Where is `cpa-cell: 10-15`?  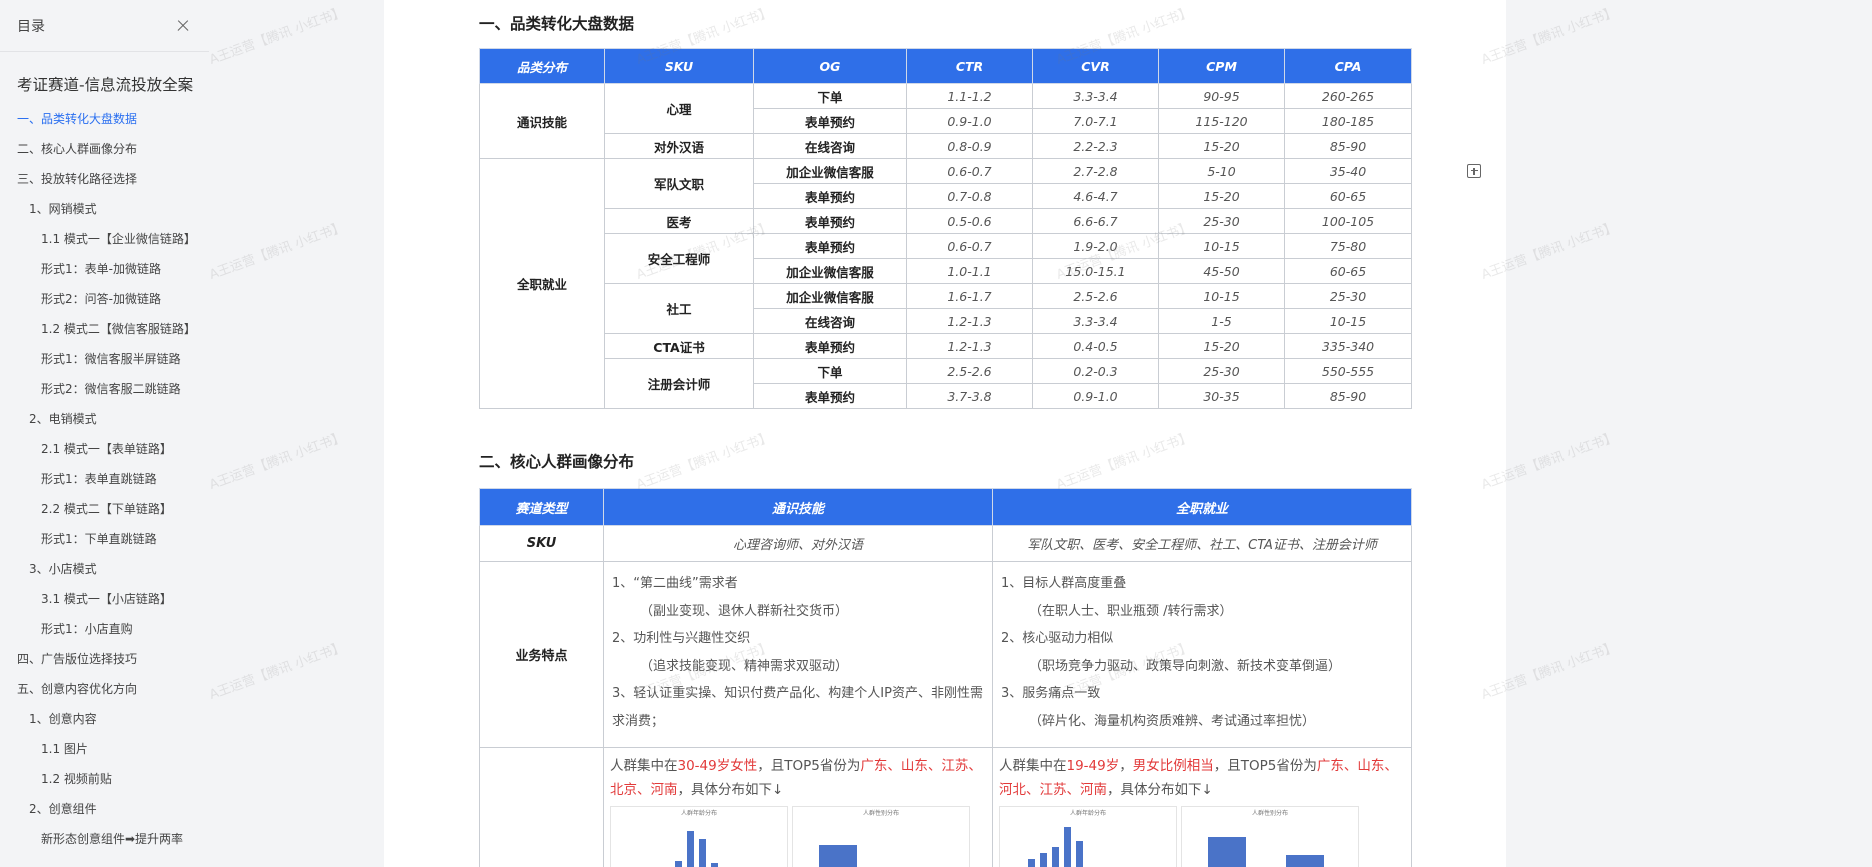
cpa-cell: 10-15 is located at coordinates (1348, 321).